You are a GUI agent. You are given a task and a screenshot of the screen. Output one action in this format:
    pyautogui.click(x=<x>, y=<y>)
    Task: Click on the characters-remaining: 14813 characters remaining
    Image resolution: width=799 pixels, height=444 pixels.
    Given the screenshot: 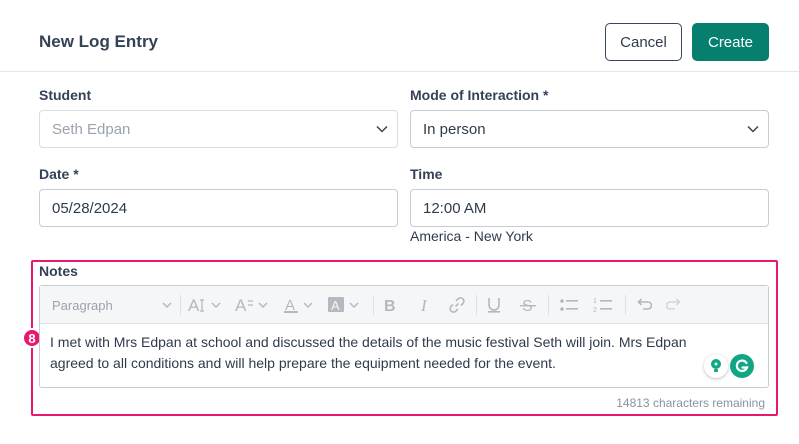 What is the action you would take?
    pyautogui.click(x=690, y=403)
    